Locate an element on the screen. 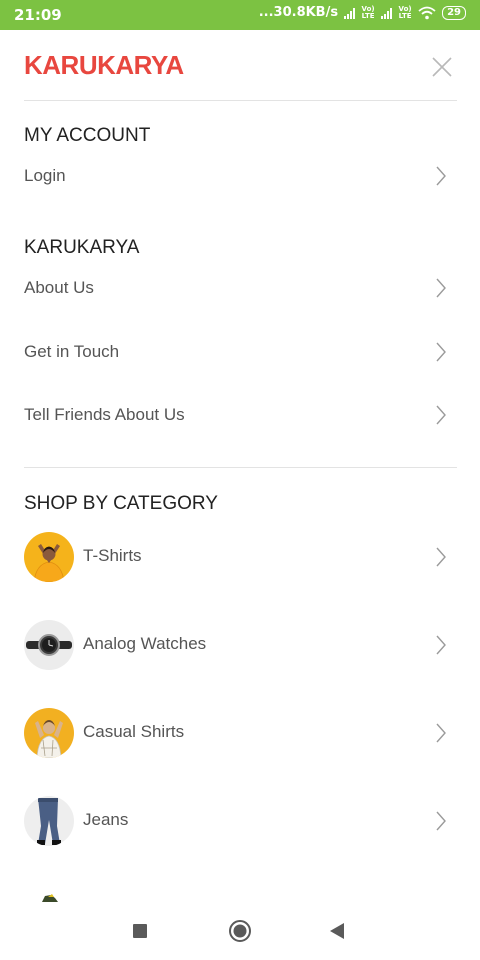 The image size is (480, 960). menu-item-login: Login is located at coordinates (240, 176).